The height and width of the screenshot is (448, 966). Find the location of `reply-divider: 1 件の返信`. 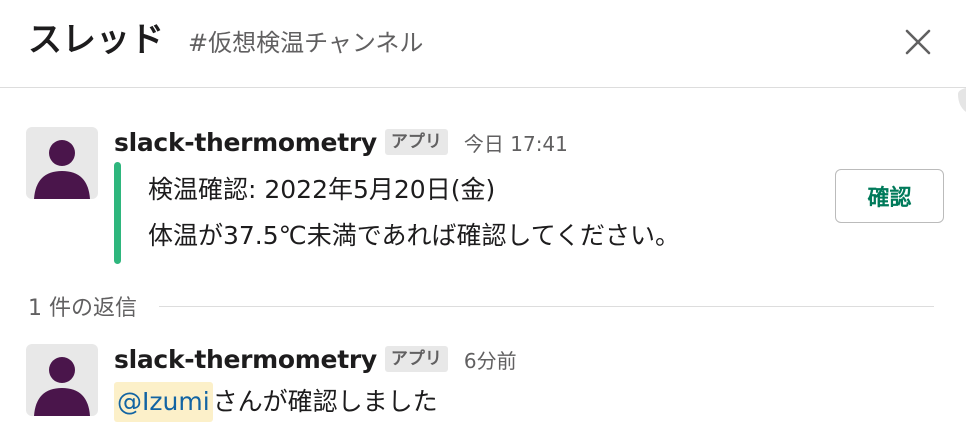

reply-divider: 1 件の返信 is located at coordinates (481, 306).